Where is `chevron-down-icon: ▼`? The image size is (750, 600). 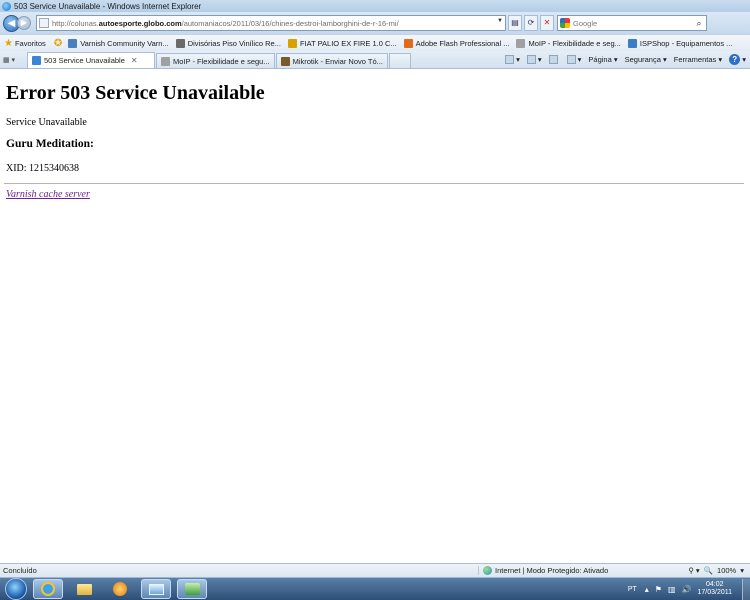
chevron-down-icon: ▼ is located at coordinates (500, 21).